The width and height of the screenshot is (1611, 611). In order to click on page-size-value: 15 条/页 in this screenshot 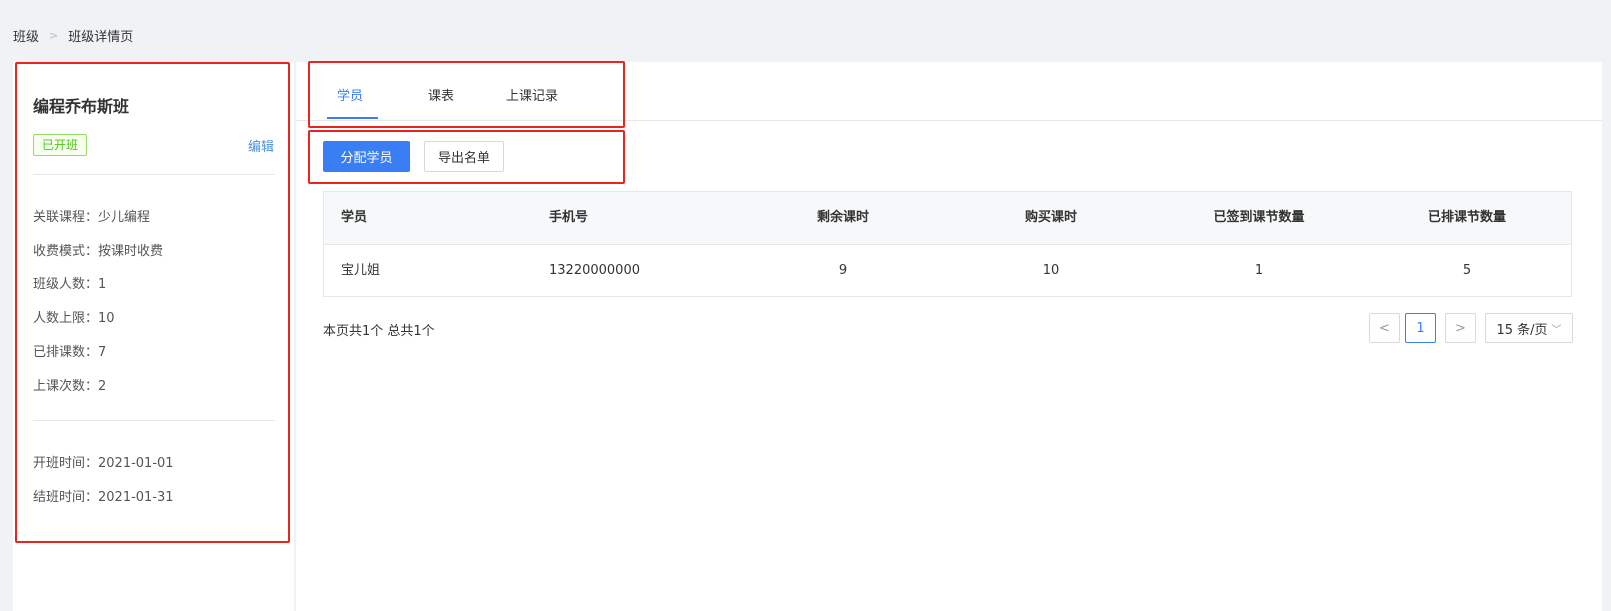, I will do `click(1522, 330)`.